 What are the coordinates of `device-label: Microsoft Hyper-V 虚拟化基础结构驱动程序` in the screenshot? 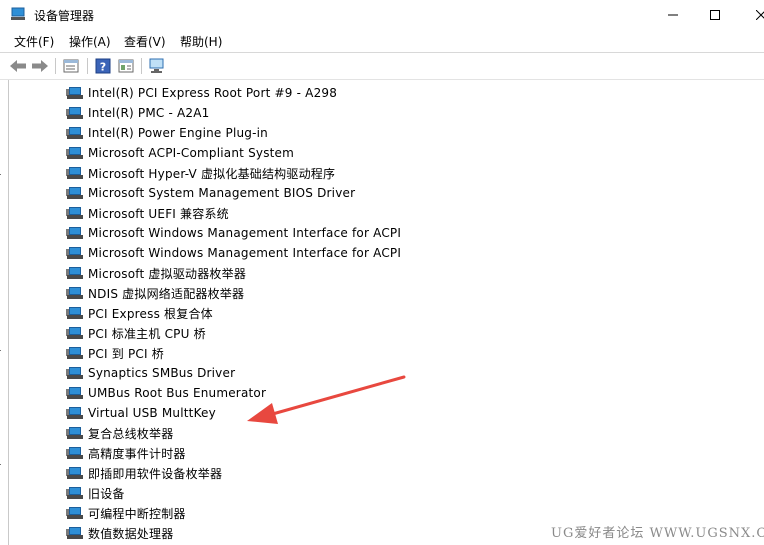 It's located at (212, 173).